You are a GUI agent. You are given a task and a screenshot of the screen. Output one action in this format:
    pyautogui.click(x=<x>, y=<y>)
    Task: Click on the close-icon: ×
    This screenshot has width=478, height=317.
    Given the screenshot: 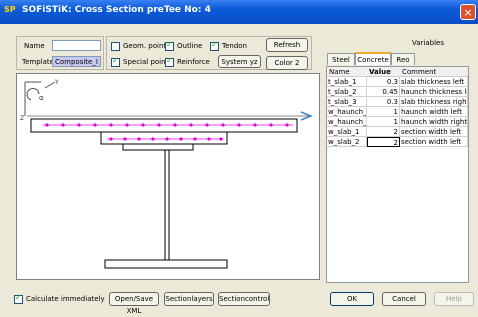 What is the action you would take?
    pyautogui.click(x=468, y=12)
    